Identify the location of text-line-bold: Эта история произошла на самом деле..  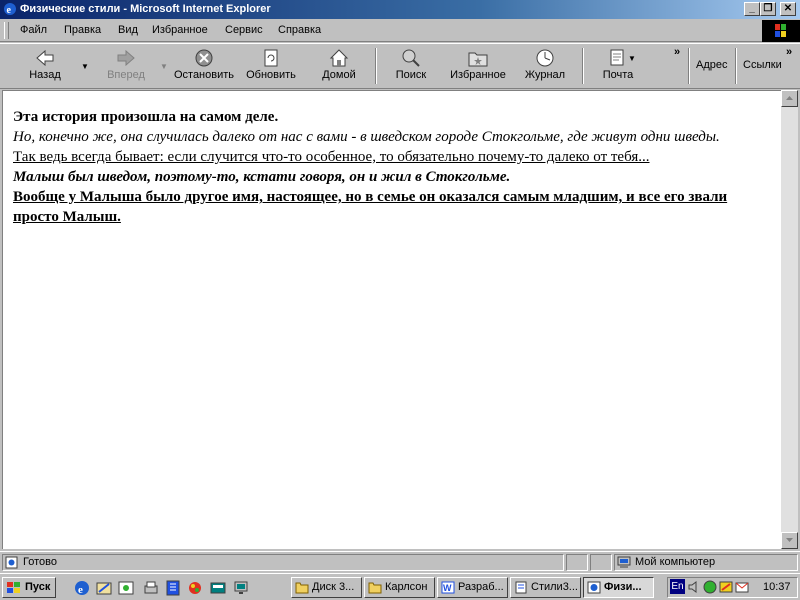
(146, 117).